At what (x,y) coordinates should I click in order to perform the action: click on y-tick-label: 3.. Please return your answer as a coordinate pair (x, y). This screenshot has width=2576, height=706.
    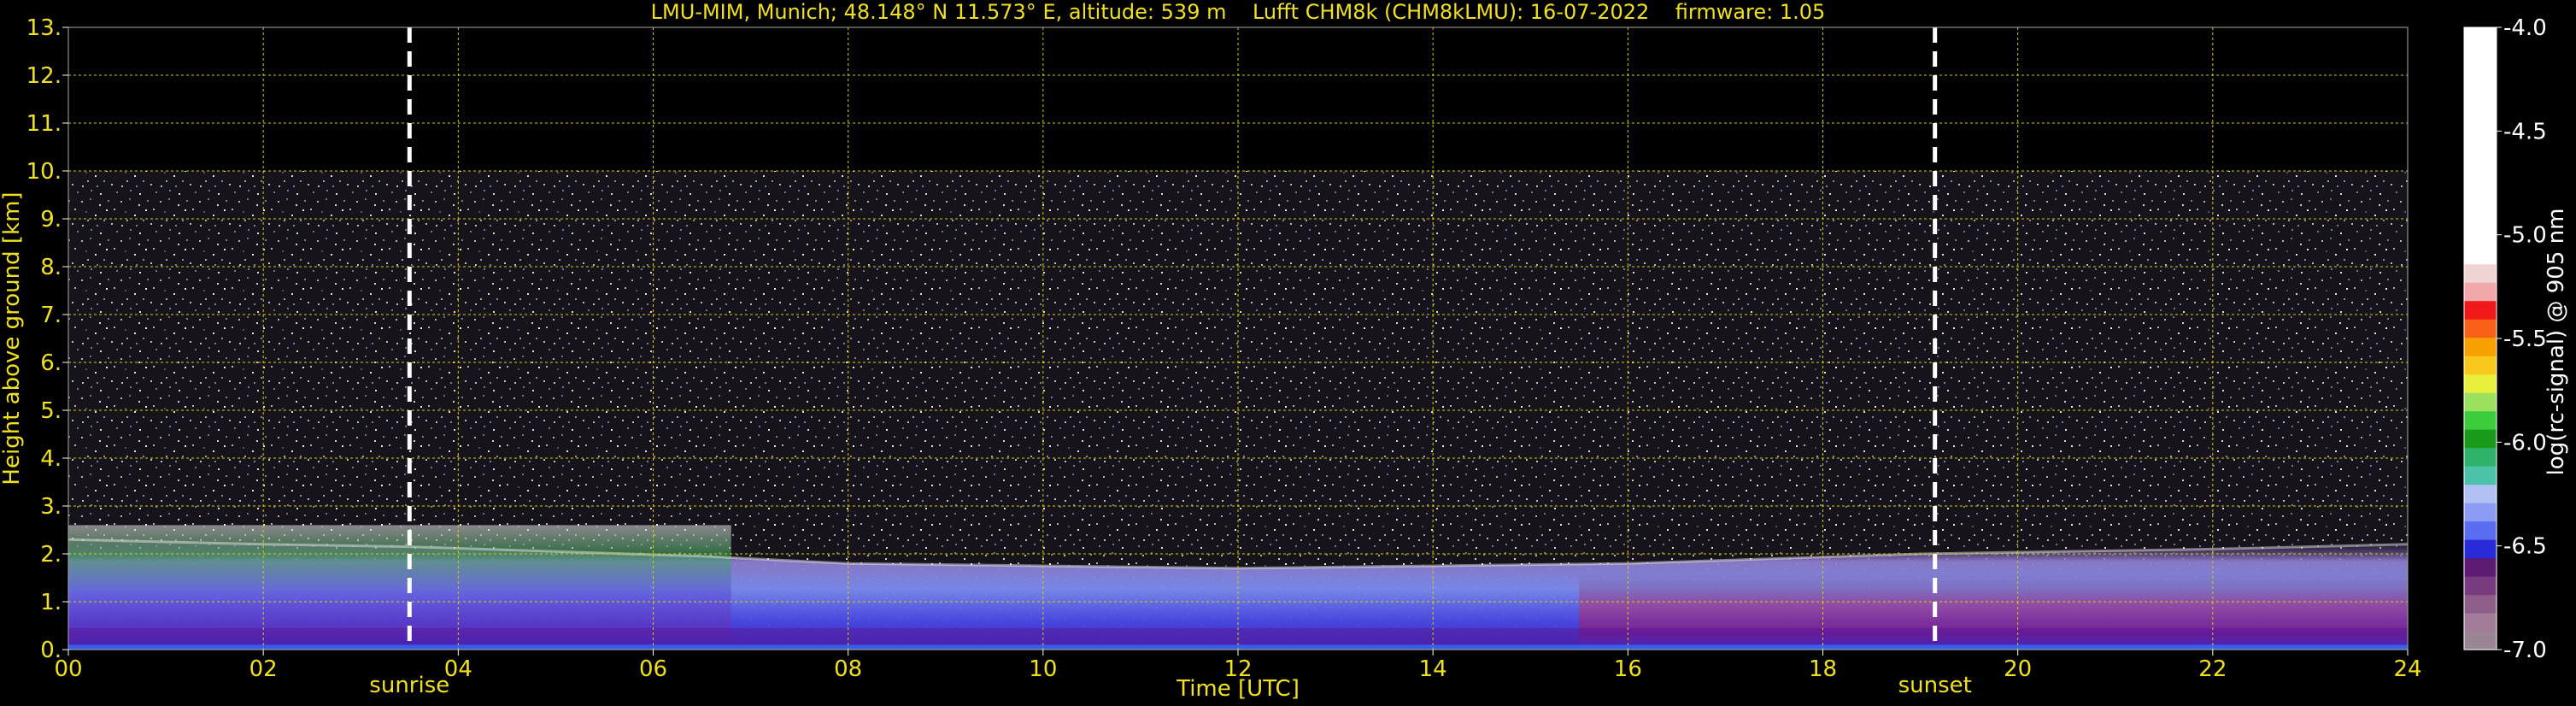
    Looking at the image, I should click on (51, 507).